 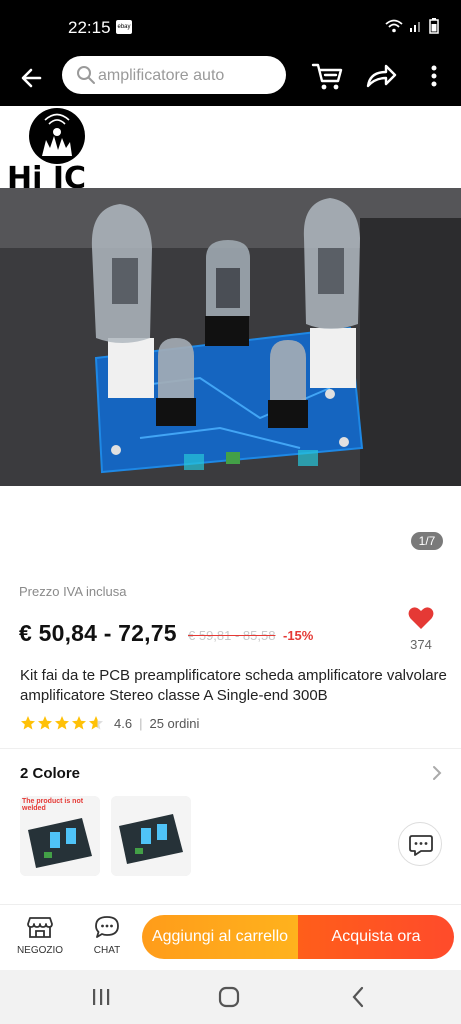 I want to click on back-chevron-icon, so click(x=358, y=997).